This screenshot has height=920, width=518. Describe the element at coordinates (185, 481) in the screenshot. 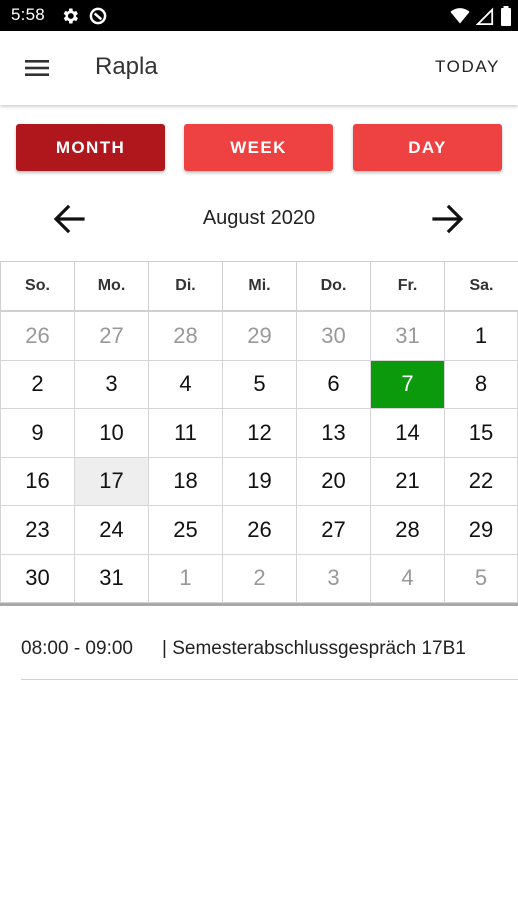

I see `day-cell: 18` at that location.